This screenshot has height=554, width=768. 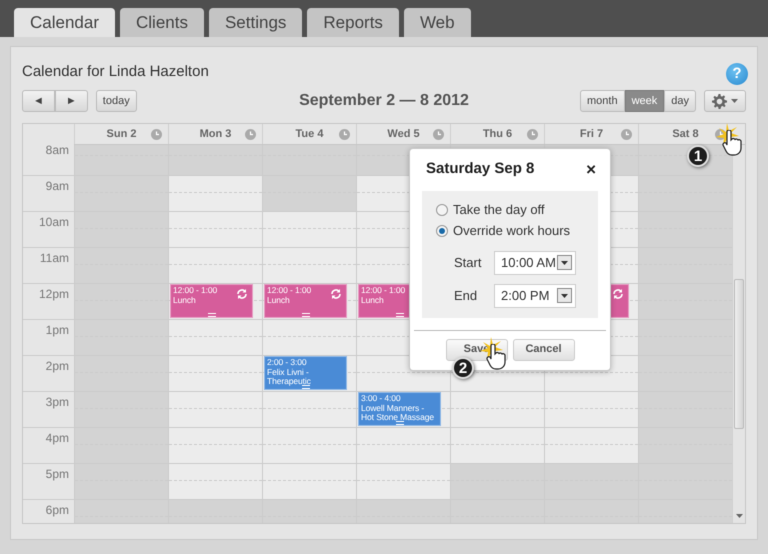 I want to click on calendar-title: Calendar for Linda Hazelton, so click(x=115, y=72).